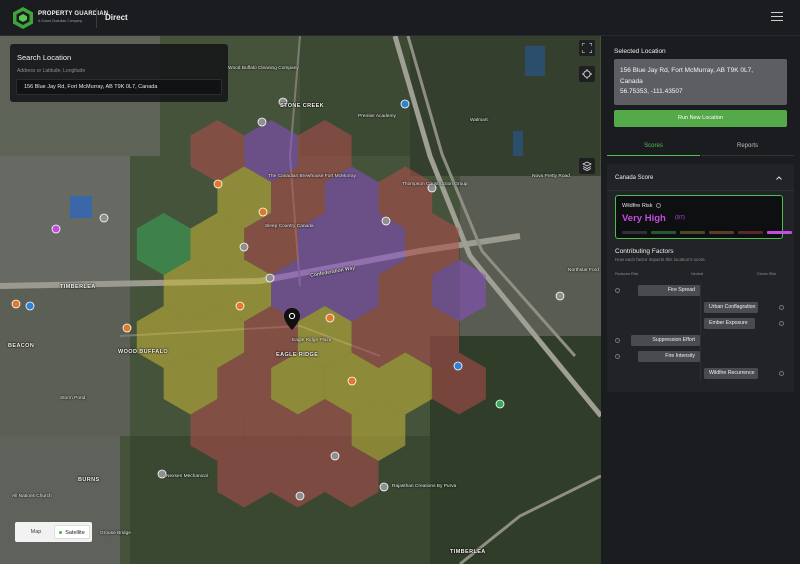  What do you see at coordinates (78, 287) in the screenshot?
I see `map-label-timberlea: TIMBERLEA` at bounding box center [78, 287].